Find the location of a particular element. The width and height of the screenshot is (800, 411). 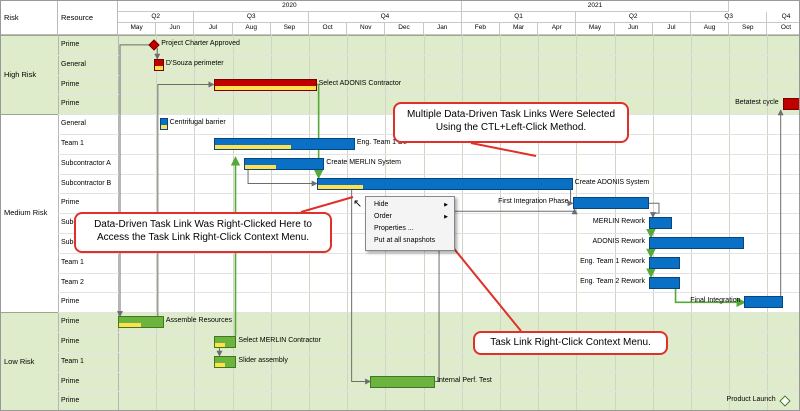

task-label: Internal Perf. Test is located at coordinates (464, 380).